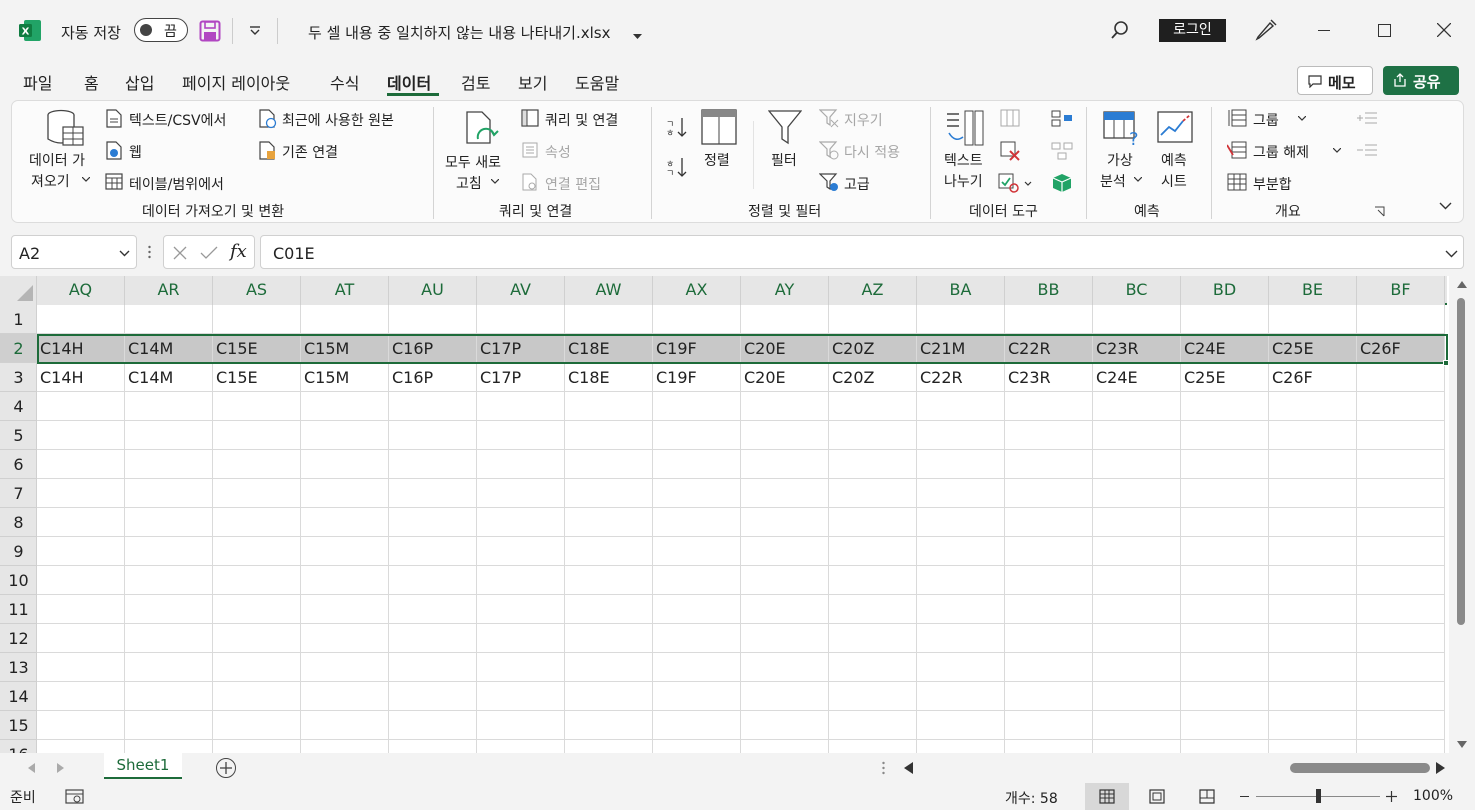 The image size is (1475, 810). Describe the element at coordinates (18, 667) in the screenshot. I see `row-header-13: 13` at that location.